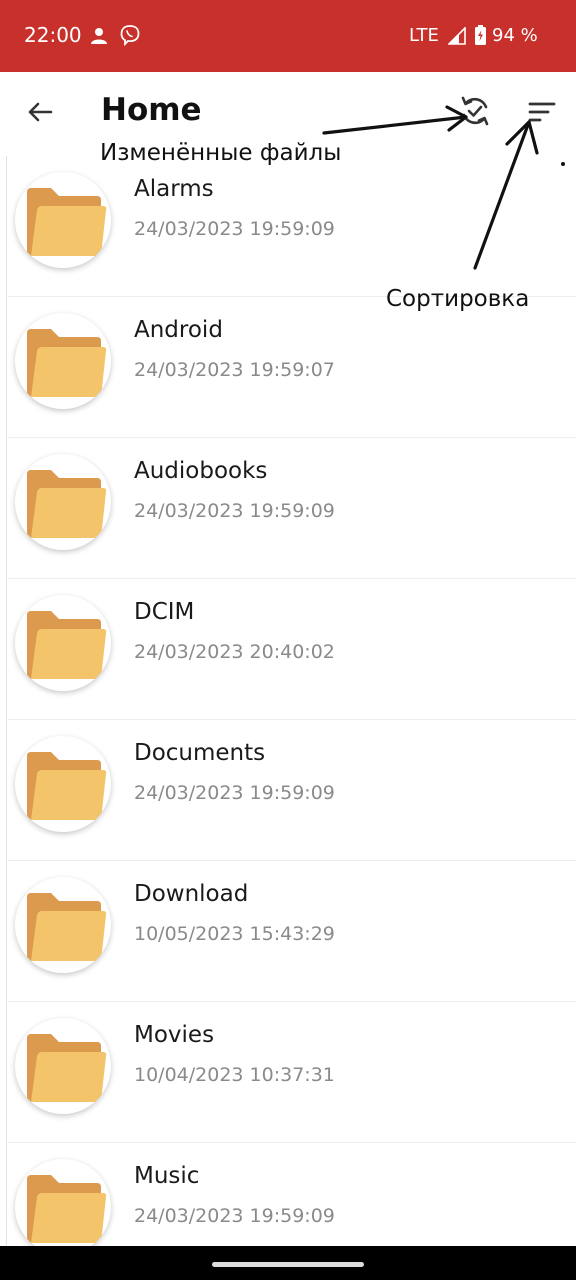  Describe the element at coordinates (234, 652) in the screenshot. I see `folder-date: 24/03/2023 20:40:02` at that location.